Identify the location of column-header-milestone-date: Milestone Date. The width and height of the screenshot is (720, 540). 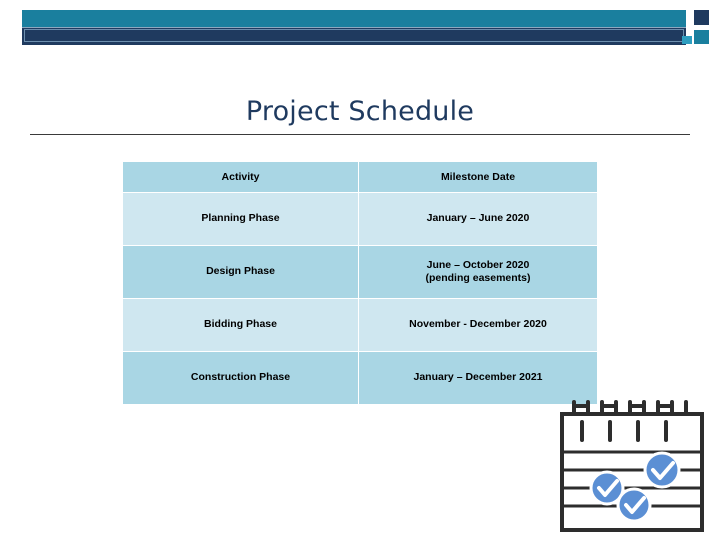
(478, 177).